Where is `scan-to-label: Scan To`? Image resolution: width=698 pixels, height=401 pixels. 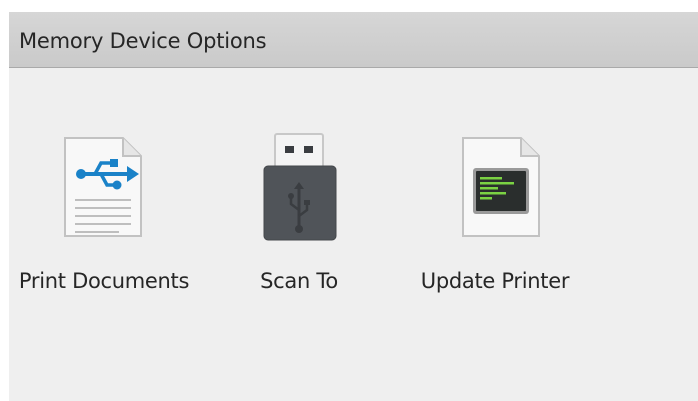
scan-to-label: Scan To is located at coordinates (299, 281).